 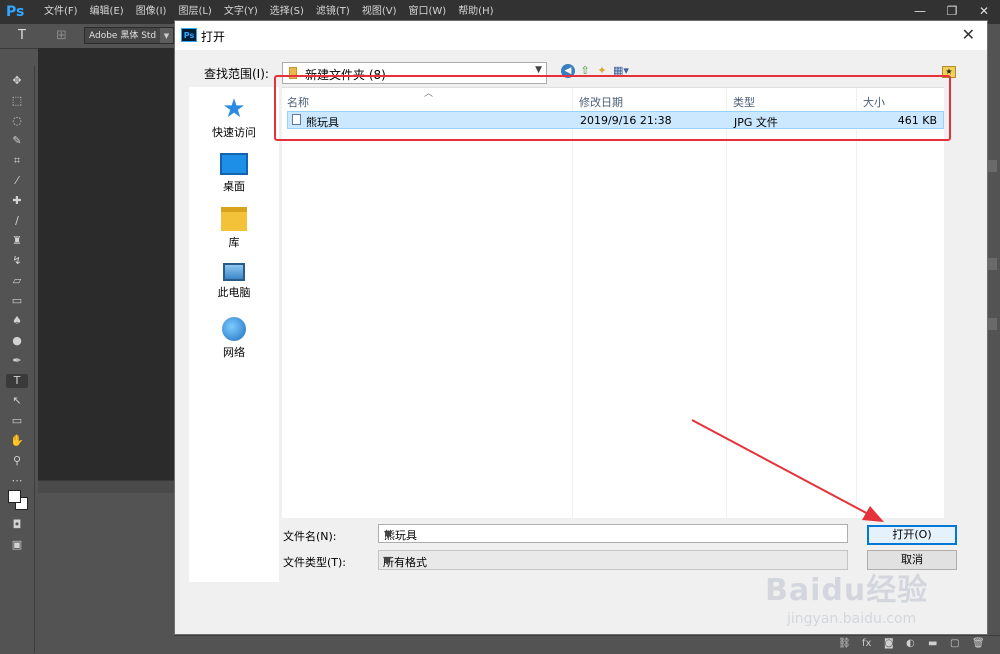 What do you see at coordinates (17, 421) in the screenshot?
I see `shape-tool-icon: ▭` at bounding box center [17, 421].